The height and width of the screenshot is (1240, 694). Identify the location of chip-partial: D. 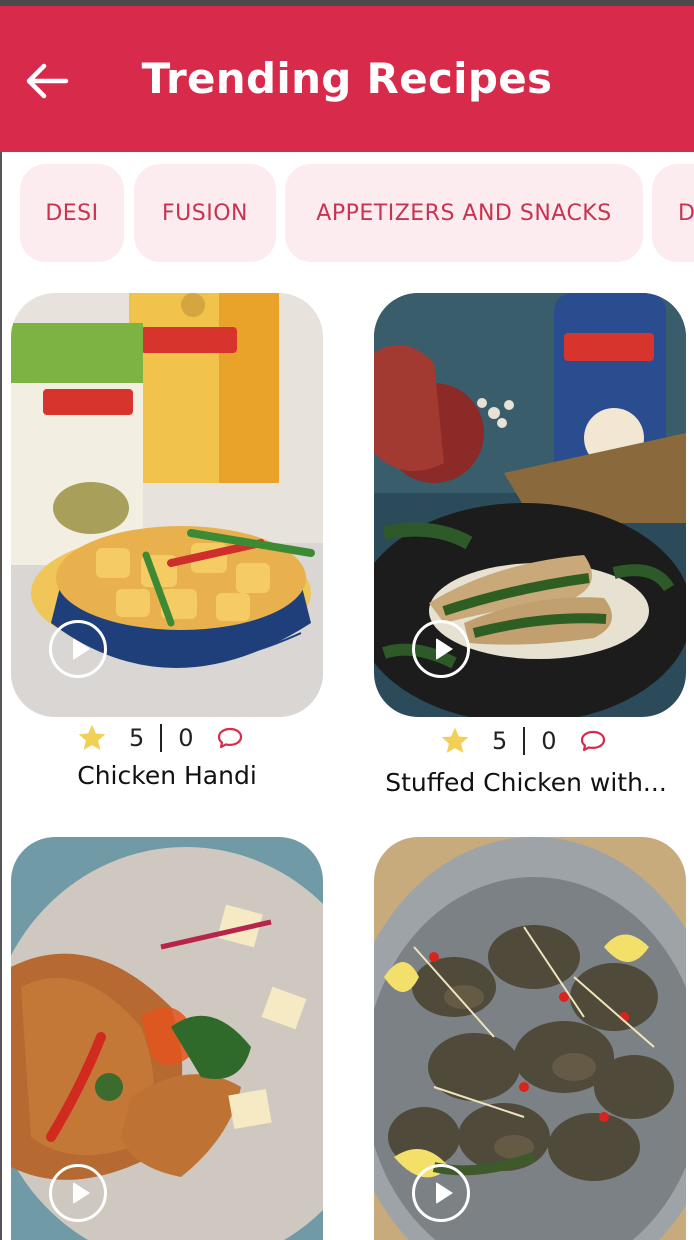
(673, 213).